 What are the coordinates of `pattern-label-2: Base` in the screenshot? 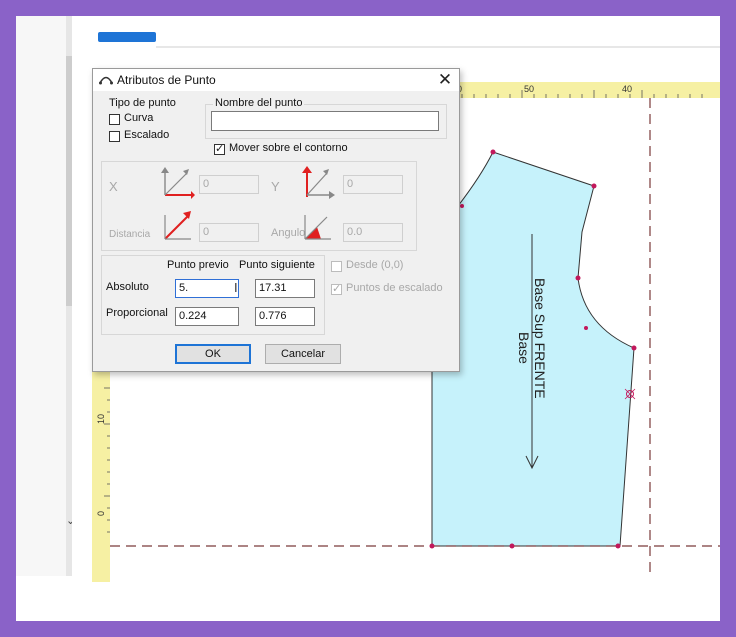 It's located at (524, 348).